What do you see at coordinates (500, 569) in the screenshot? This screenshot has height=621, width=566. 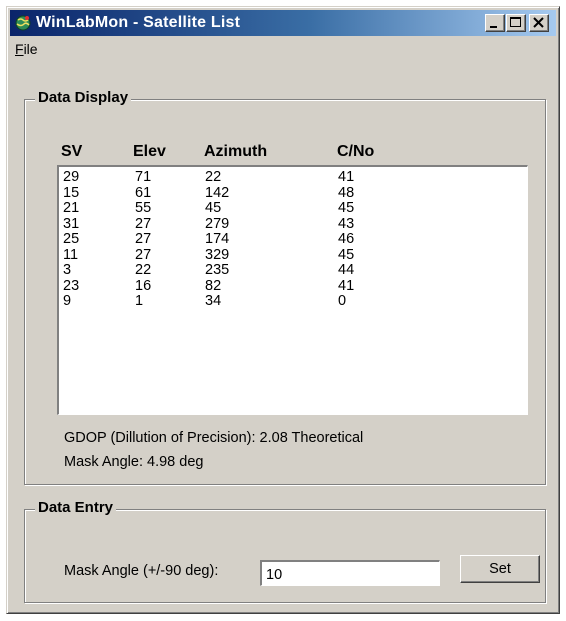 I see `set-button: Set` at bounding box center [500, 569].